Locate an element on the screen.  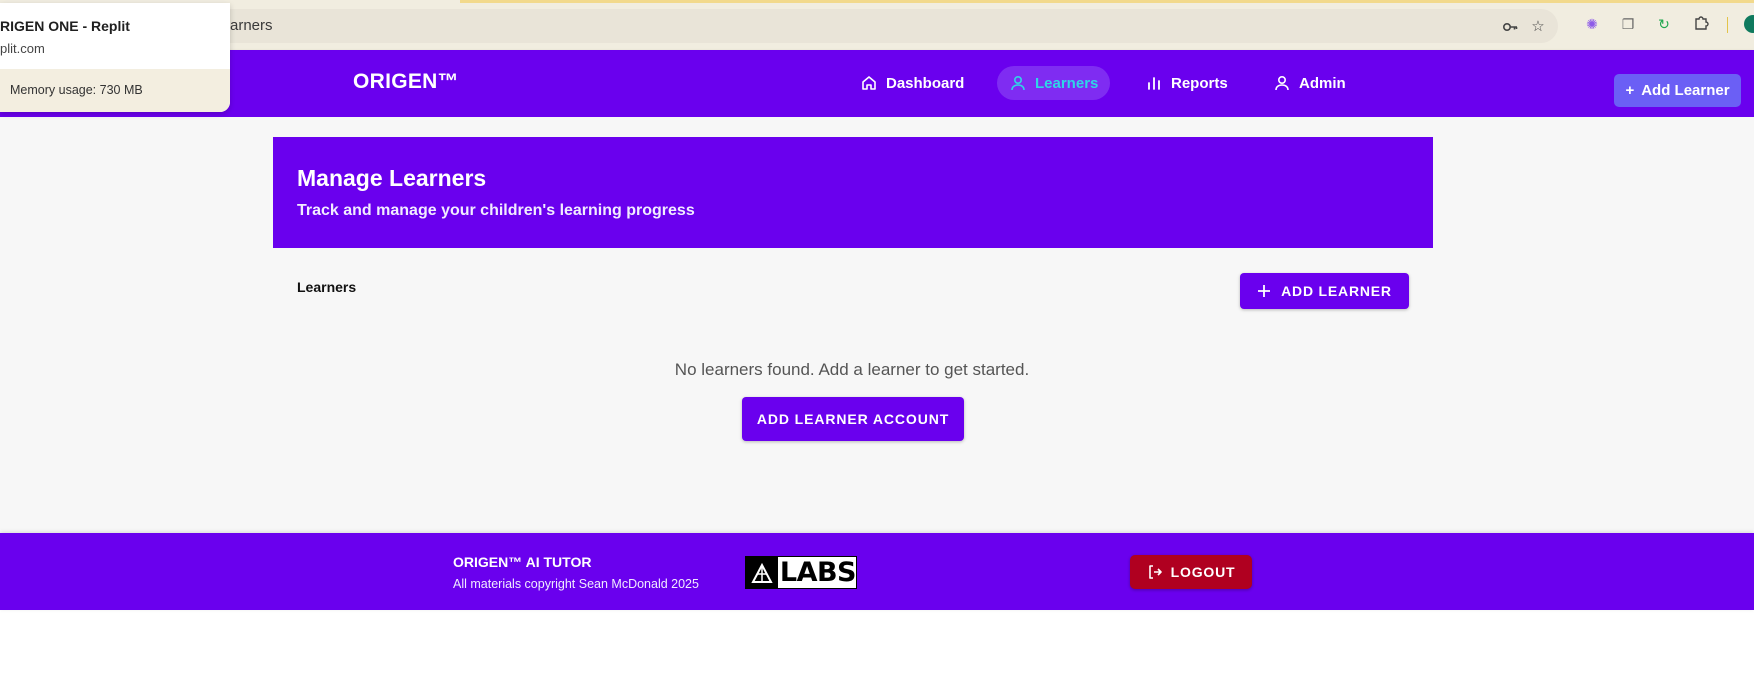
add-learner-account-button: ADD LEARNER ACCOUNT is located at coordinates (853, 419).